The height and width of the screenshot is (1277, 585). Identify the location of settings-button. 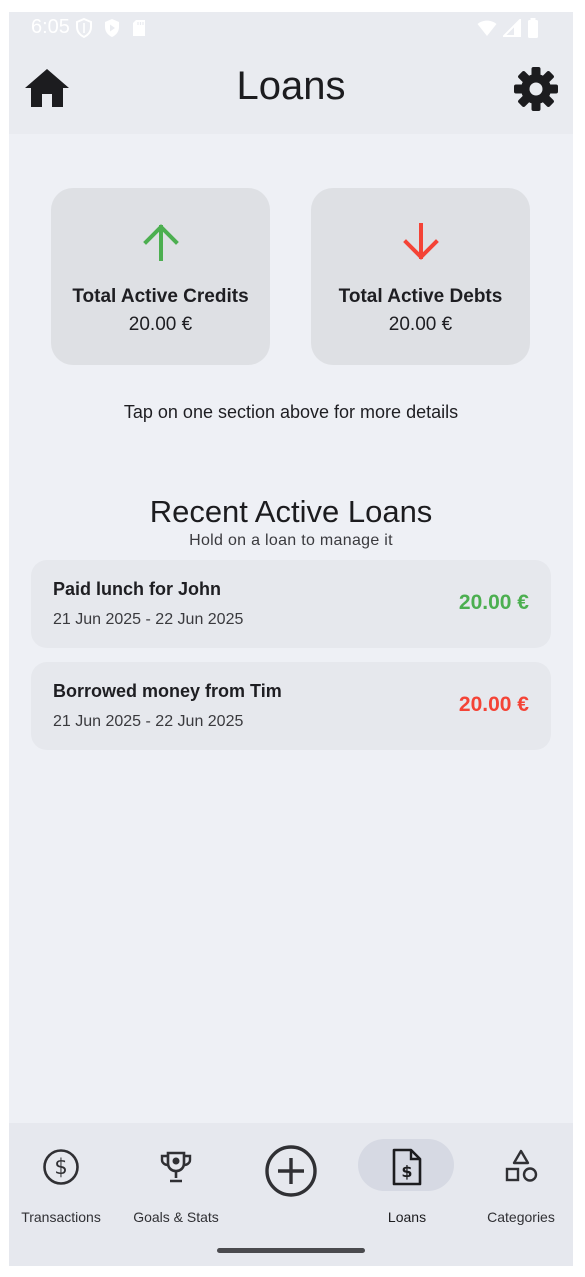
(536, 91).